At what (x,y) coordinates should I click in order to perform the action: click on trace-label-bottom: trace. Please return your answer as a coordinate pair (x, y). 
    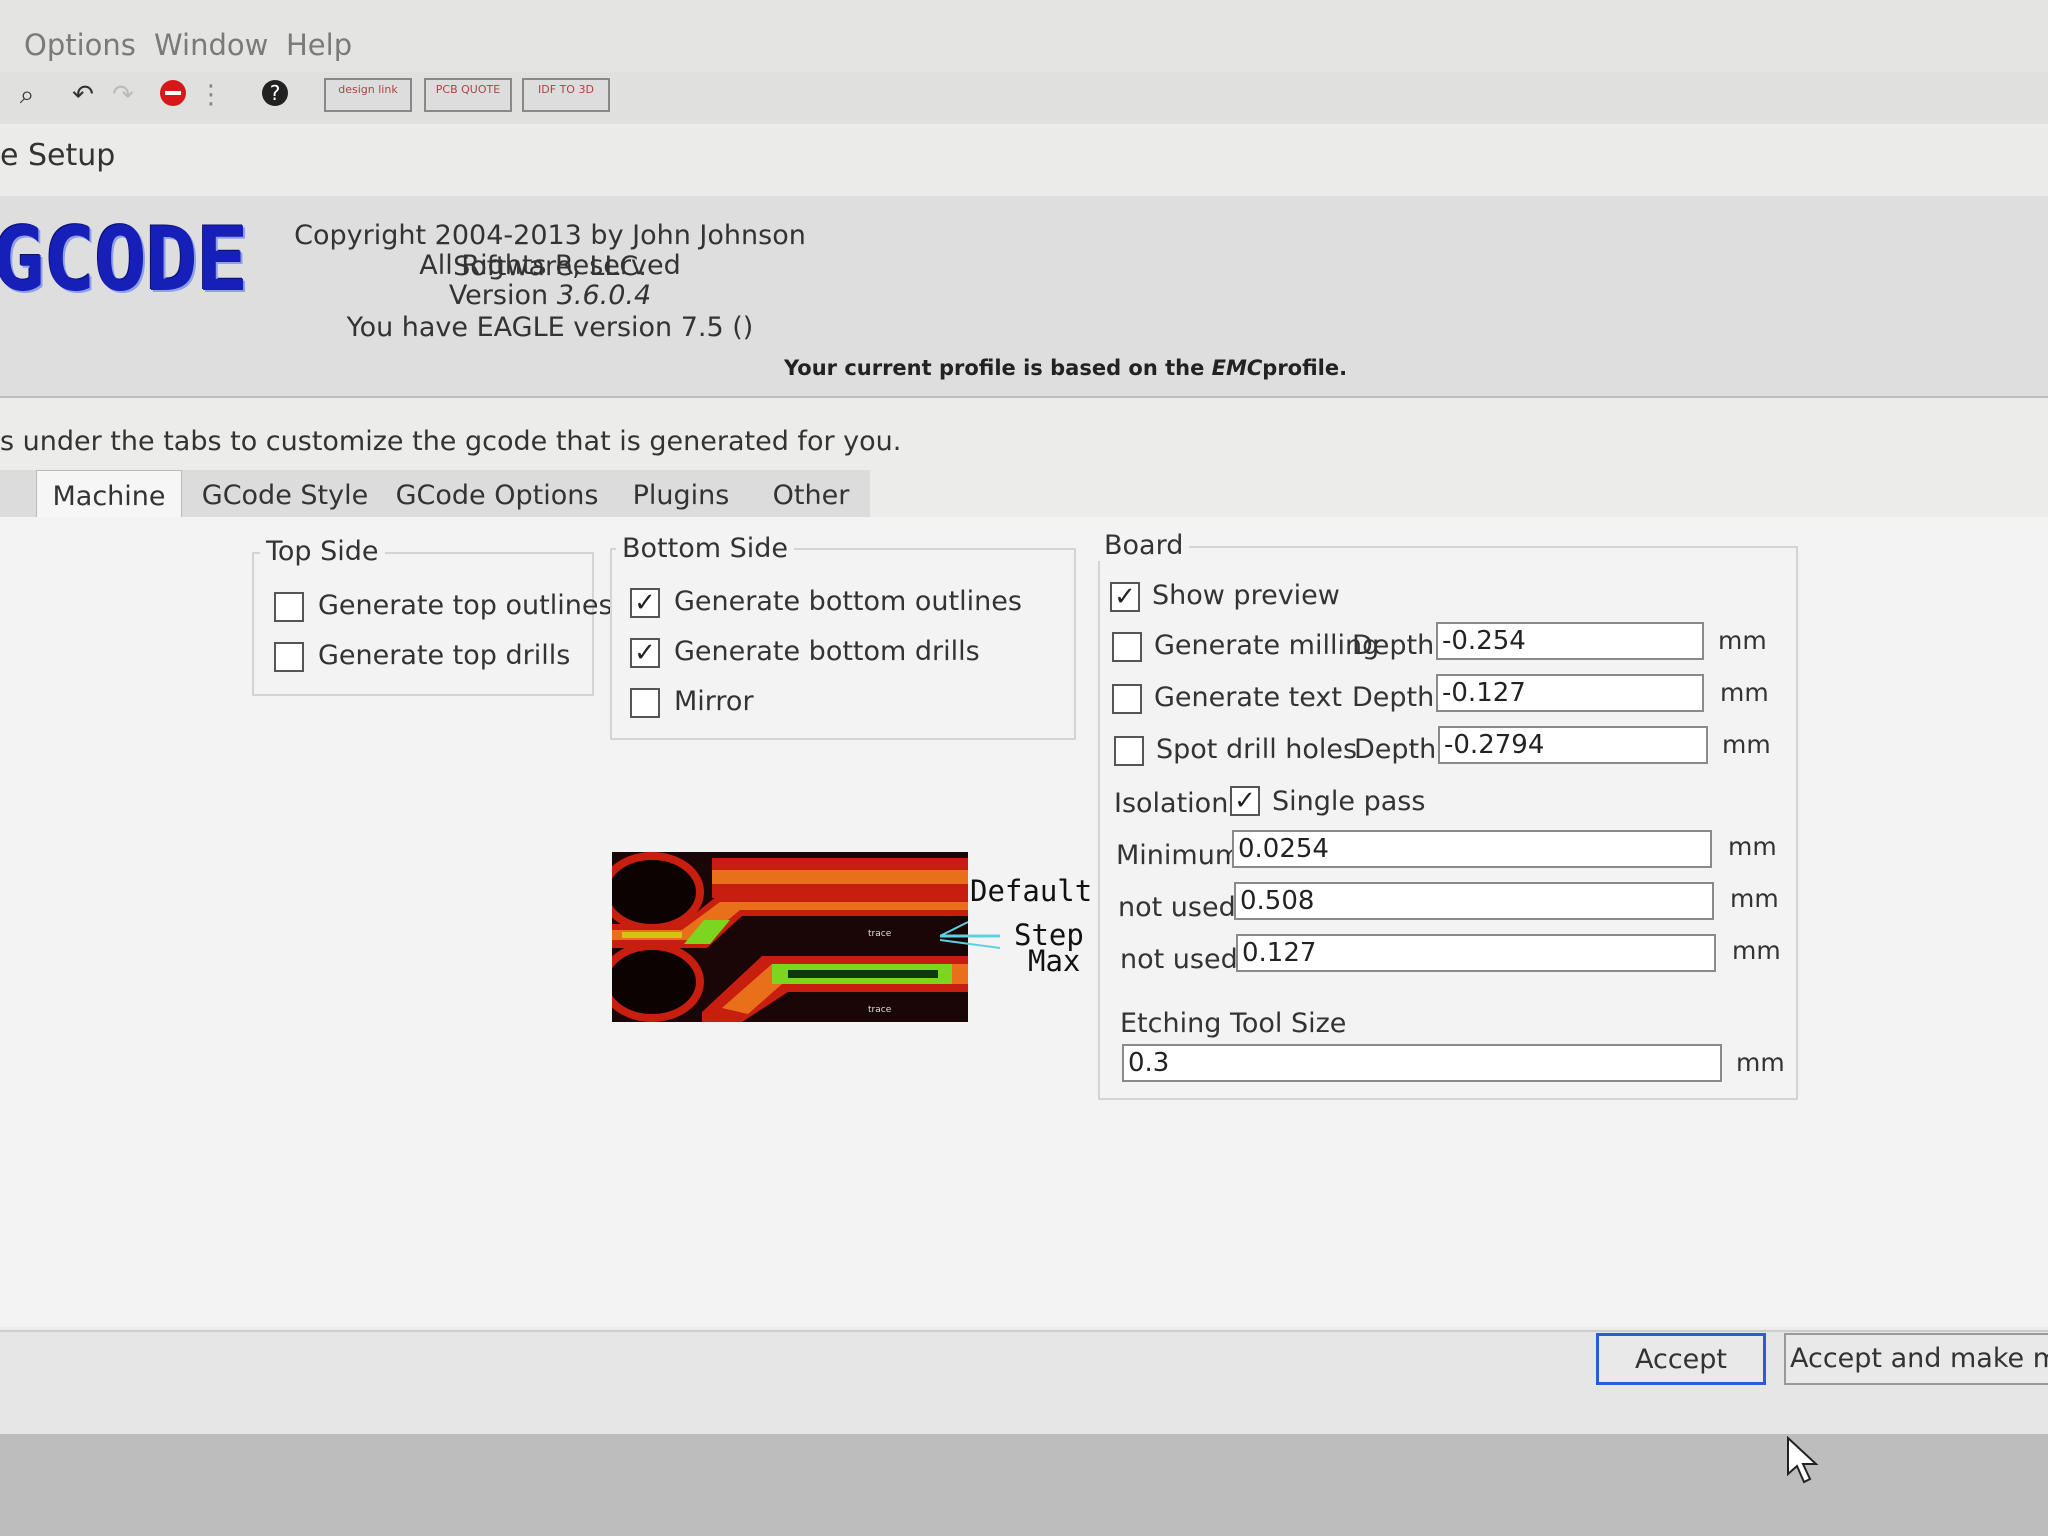
    Looking at the image, I should click on (880, 1010).